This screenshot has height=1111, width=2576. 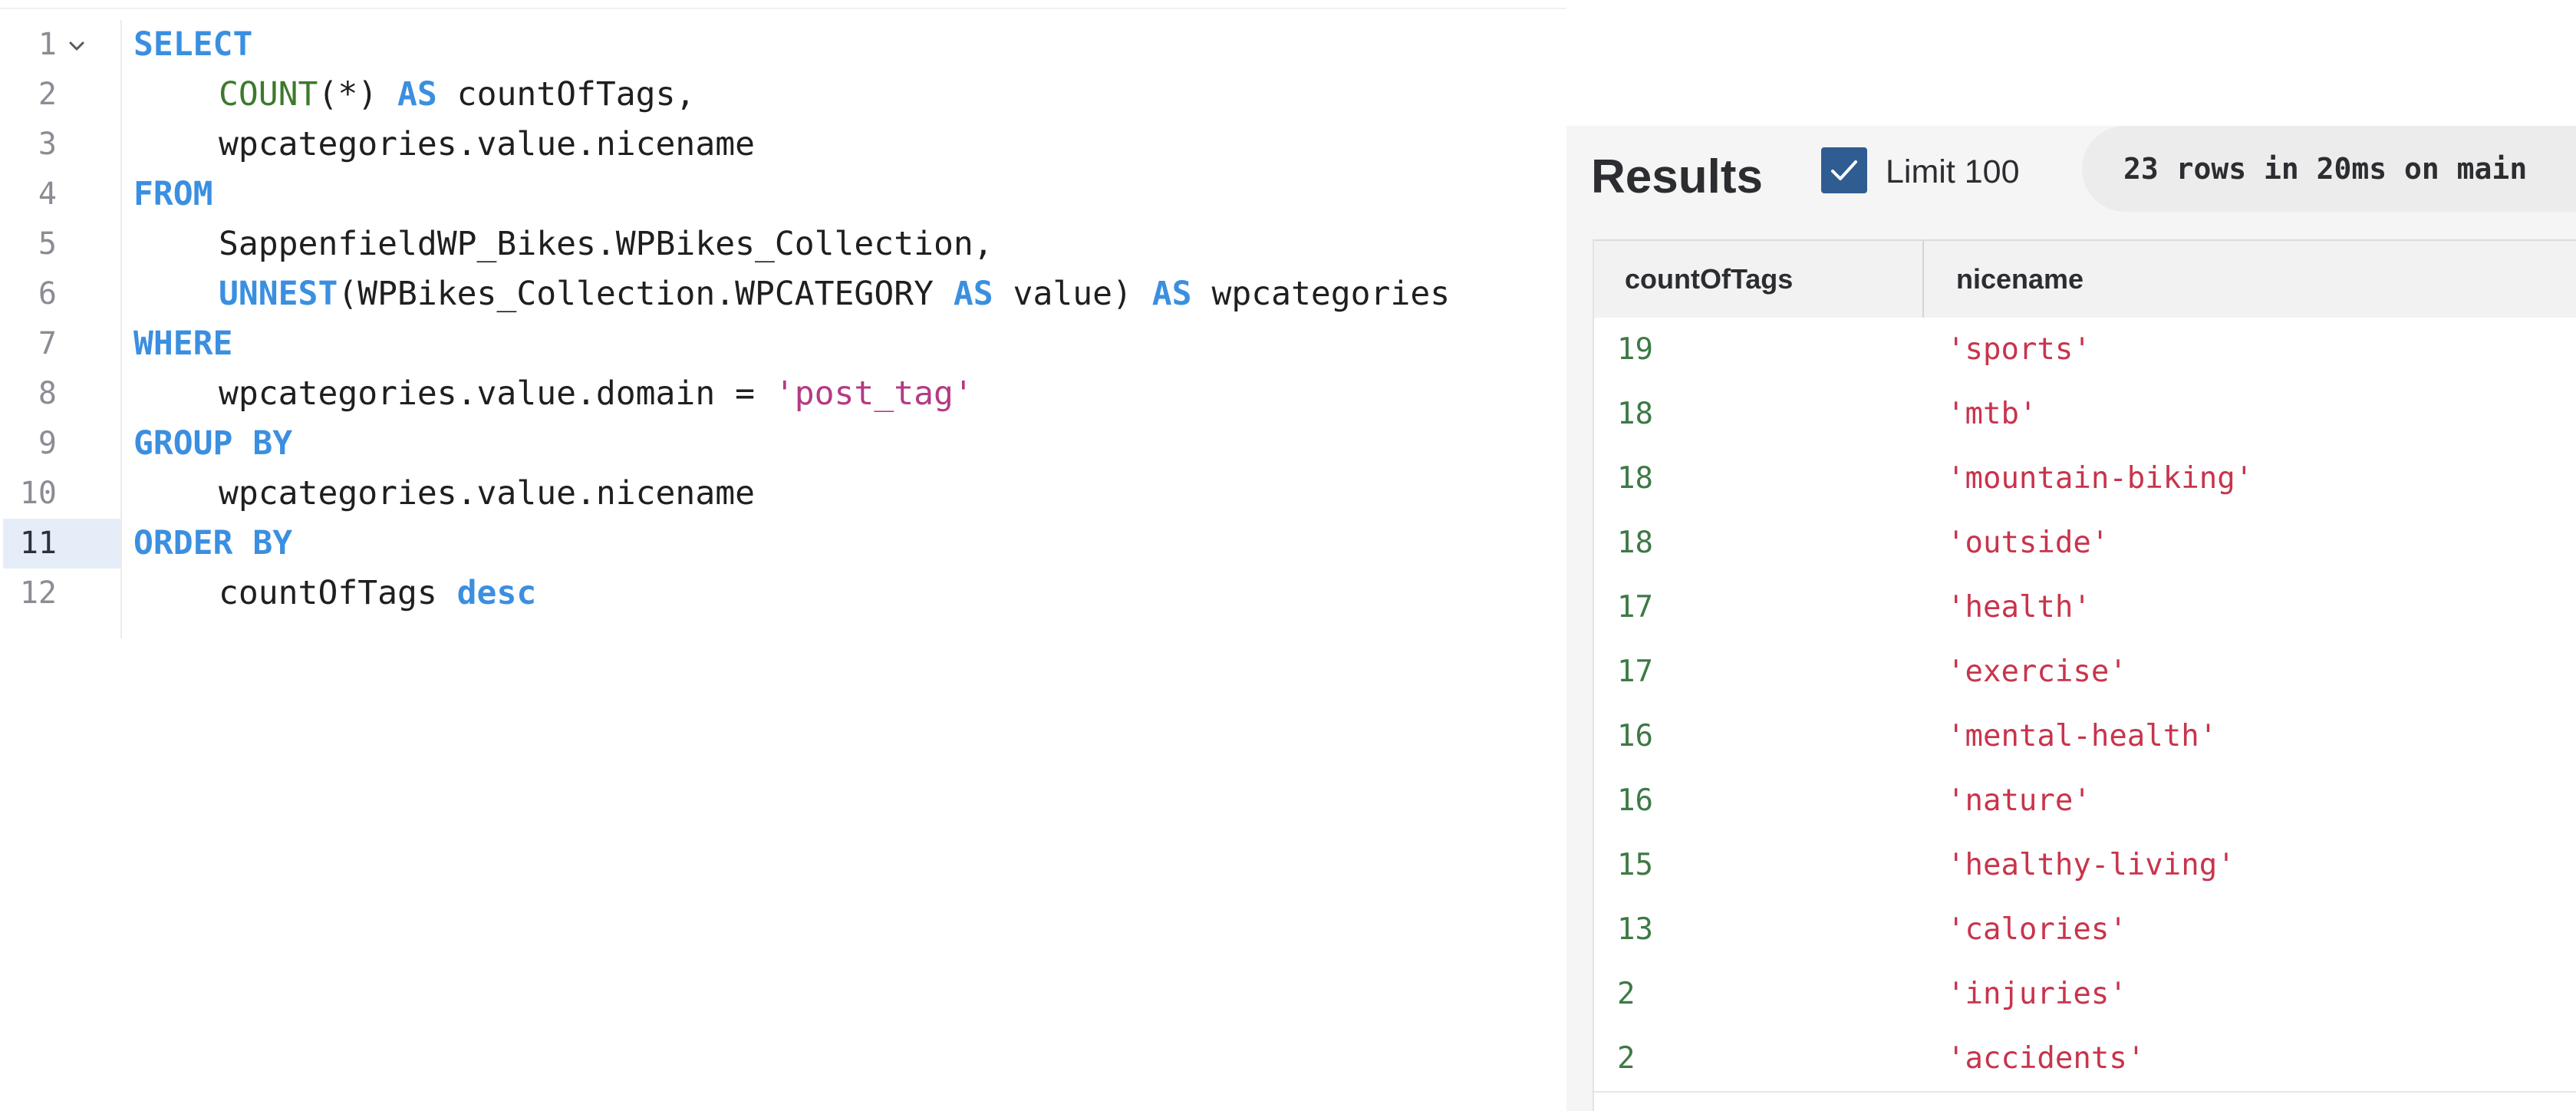 I want to click on sql-token: (*), so click(x=358, y=94).